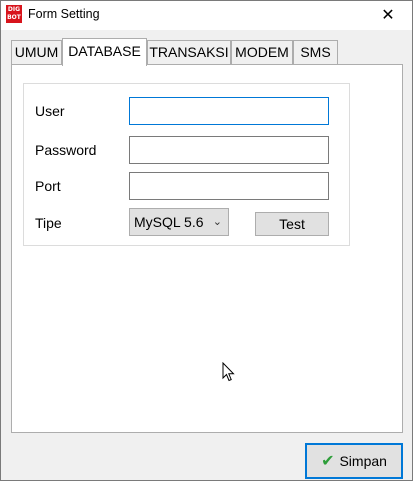 This screenshot has height=481, width=413. I want to click on simpan-label: Simpan, so click(363, 461).